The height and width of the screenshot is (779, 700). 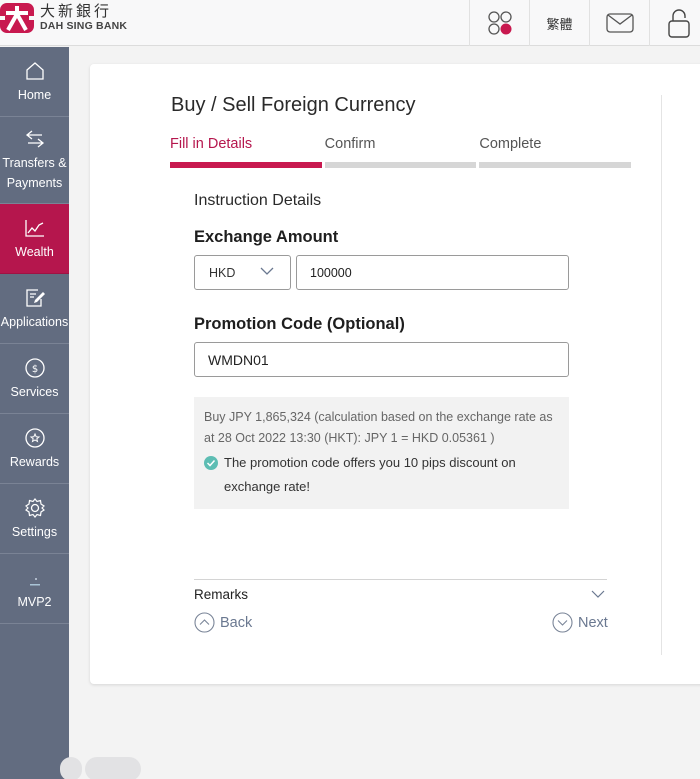 I want to click on progress-steps: Fill in Details Confirm Complete, so click(x=401, y=152).